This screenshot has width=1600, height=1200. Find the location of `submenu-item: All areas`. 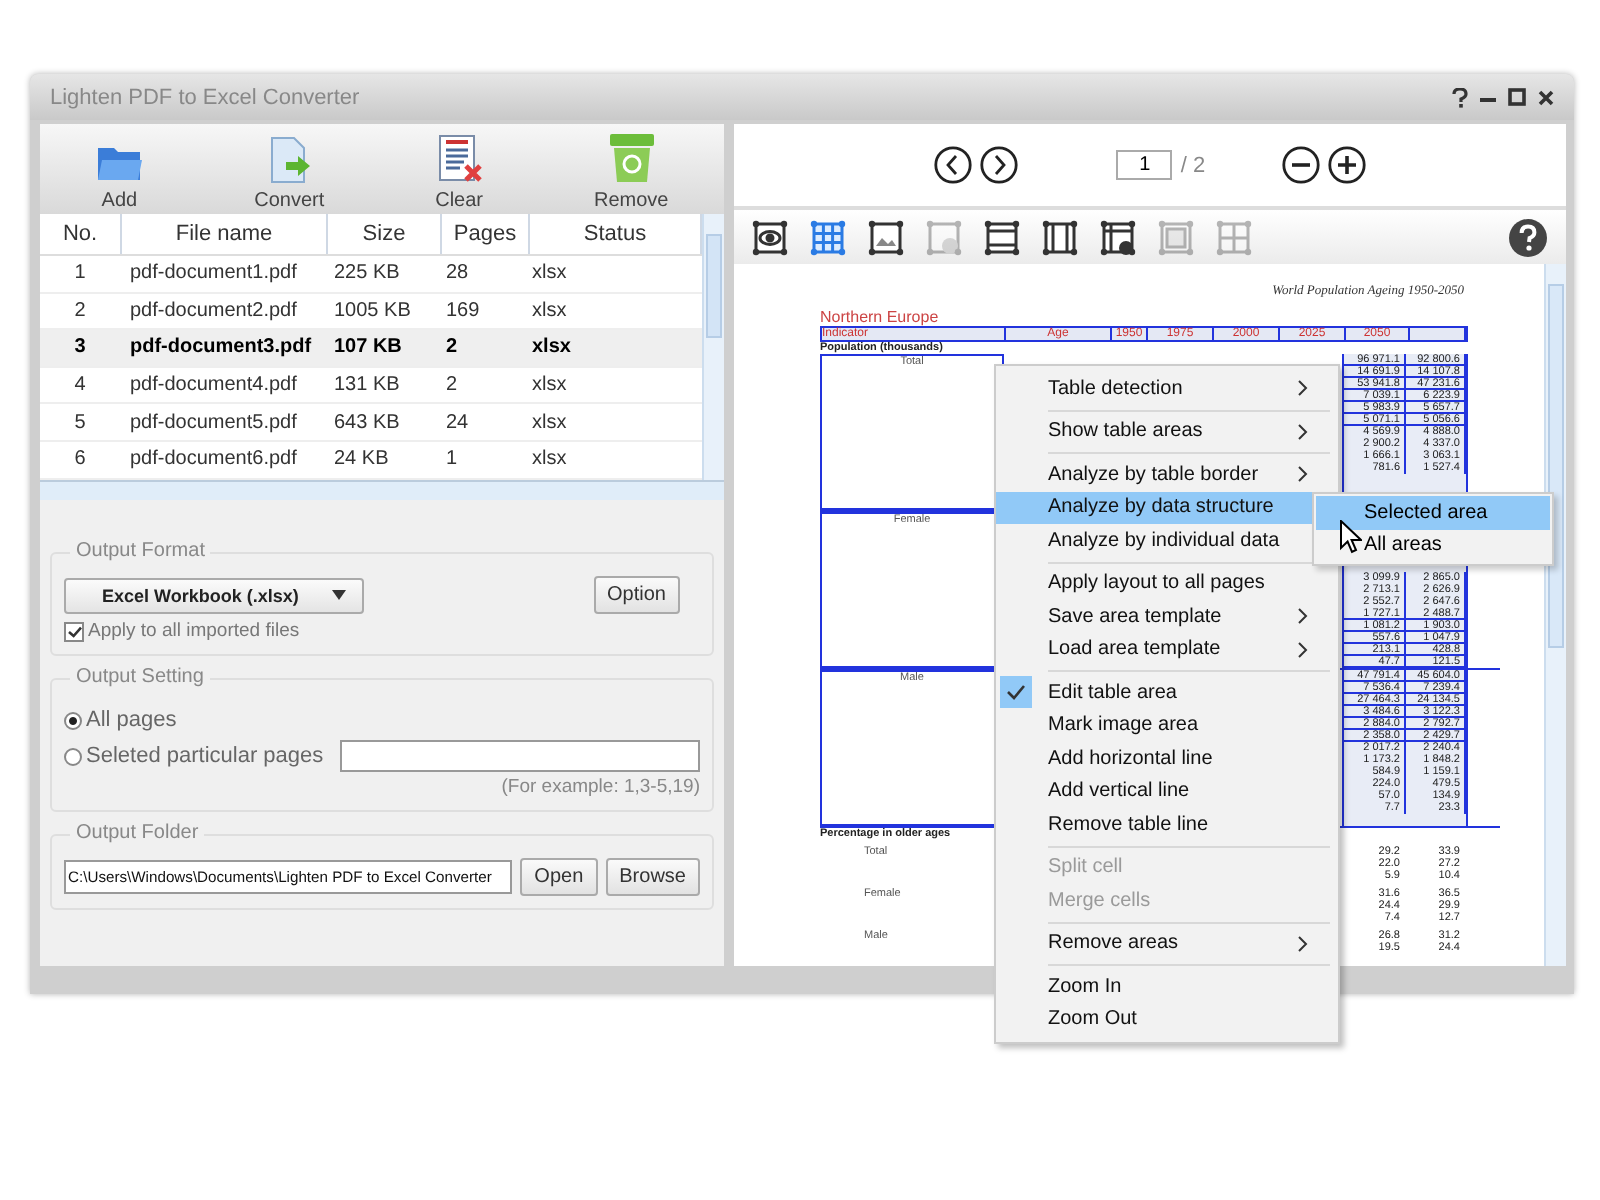

submenu-item: All areas is located at coordinates (1433, 545).